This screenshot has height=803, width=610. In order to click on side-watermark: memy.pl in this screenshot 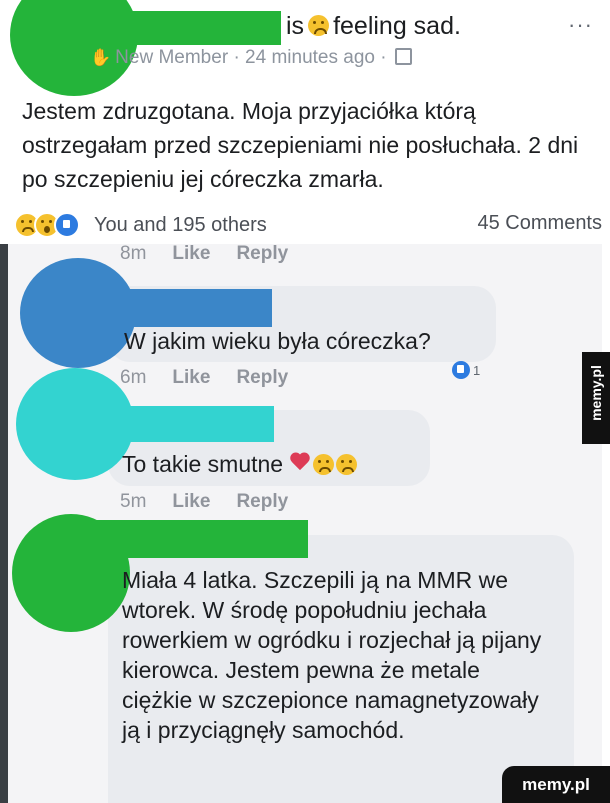, I will do `click(596, 398)`.